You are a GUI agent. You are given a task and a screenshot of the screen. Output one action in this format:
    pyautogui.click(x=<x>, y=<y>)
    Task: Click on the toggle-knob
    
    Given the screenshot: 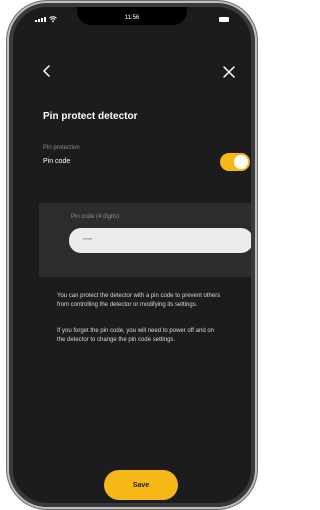 What is the action you would take?
    pyautogui.click(x=241, y=162)
    